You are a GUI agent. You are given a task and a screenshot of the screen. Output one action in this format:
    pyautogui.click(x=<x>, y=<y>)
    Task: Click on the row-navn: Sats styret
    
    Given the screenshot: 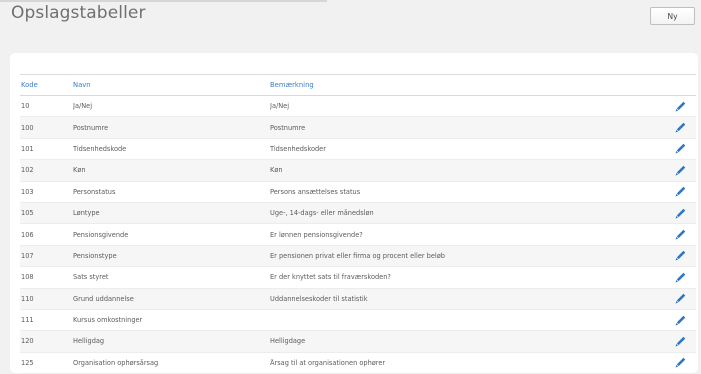 What is the action you would take?
    pyautogui.click(x=91, y=277)
    